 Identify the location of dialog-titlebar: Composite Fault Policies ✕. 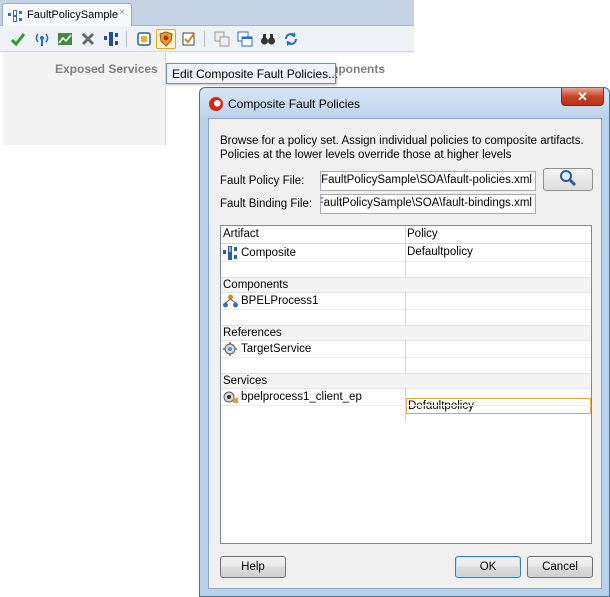
(404, 103).